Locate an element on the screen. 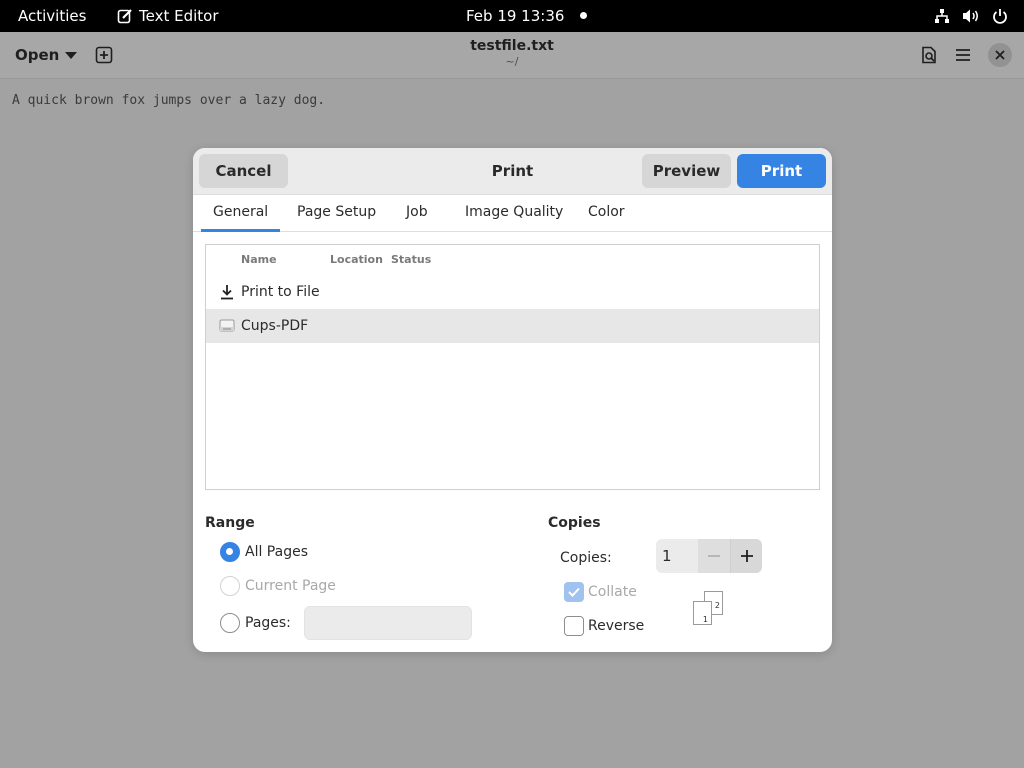  column-header-status: Status is located at coordinates (411, 259).